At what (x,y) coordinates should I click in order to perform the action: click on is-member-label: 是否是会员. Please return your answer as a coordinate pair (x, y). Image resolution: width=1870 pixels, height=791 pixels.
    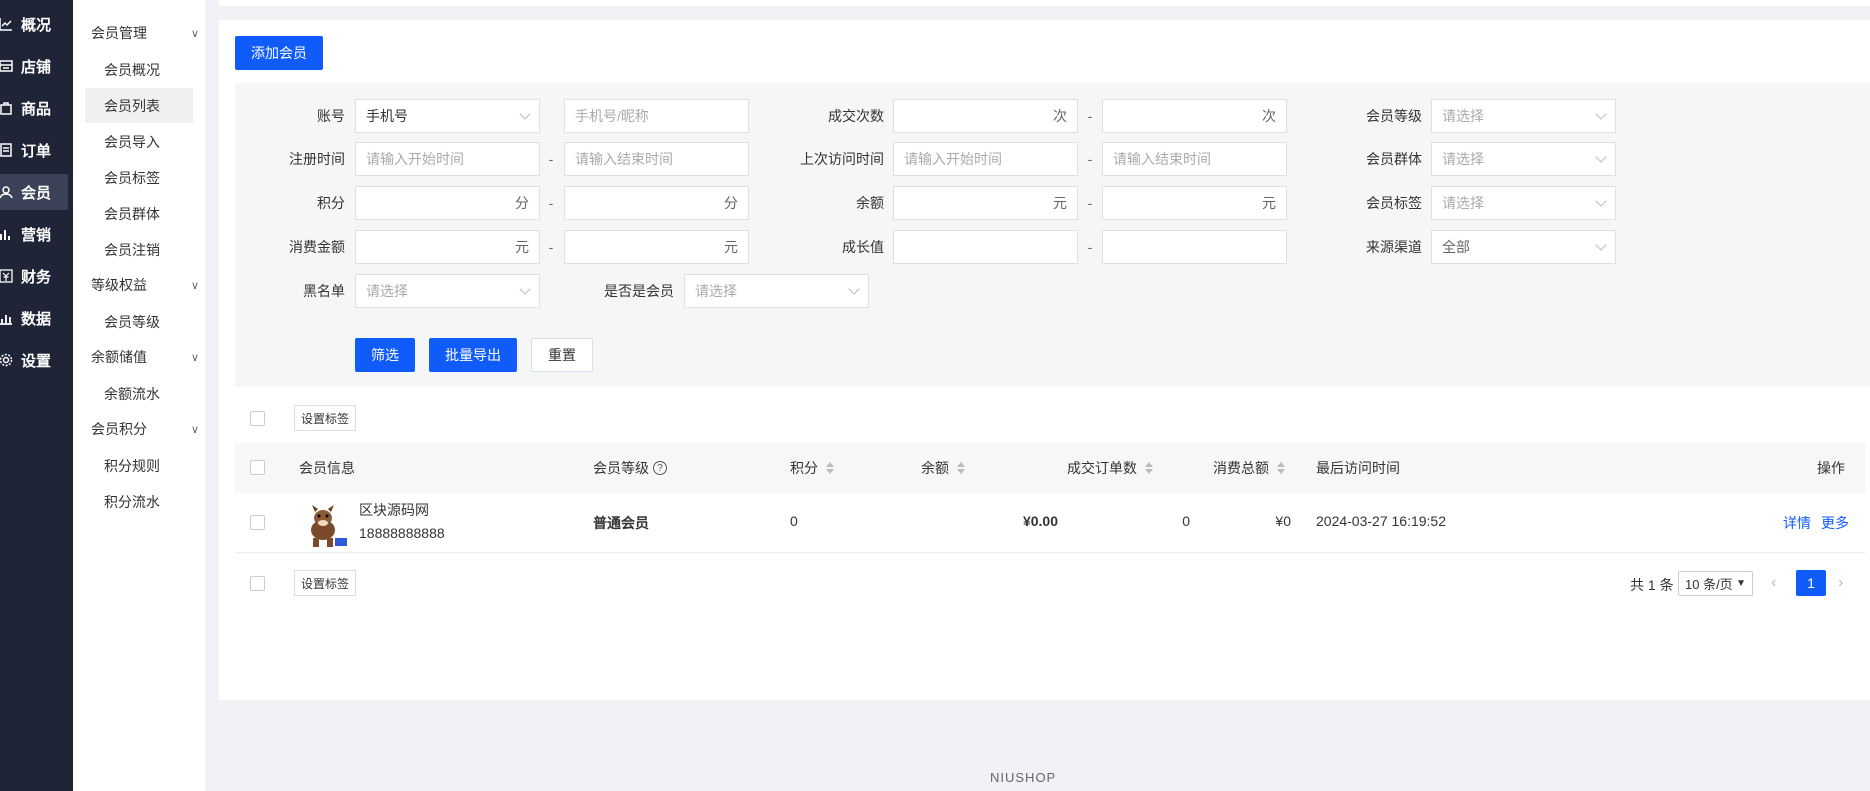
    Looking at the image, I should click on (639, 291).